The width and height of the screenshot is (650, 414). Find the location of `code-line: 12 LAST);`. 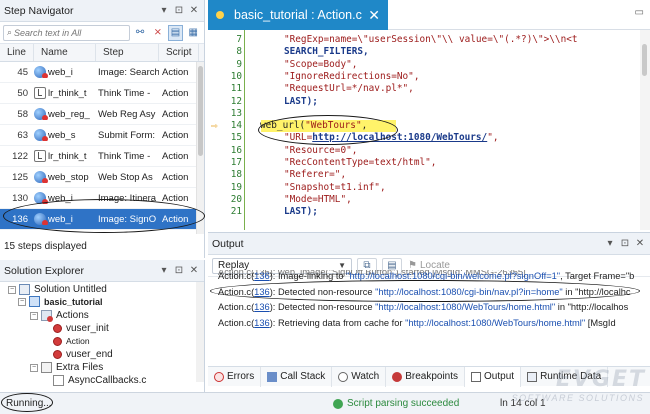

code-line: 12 LAST); is located at coordinates (423, 102).